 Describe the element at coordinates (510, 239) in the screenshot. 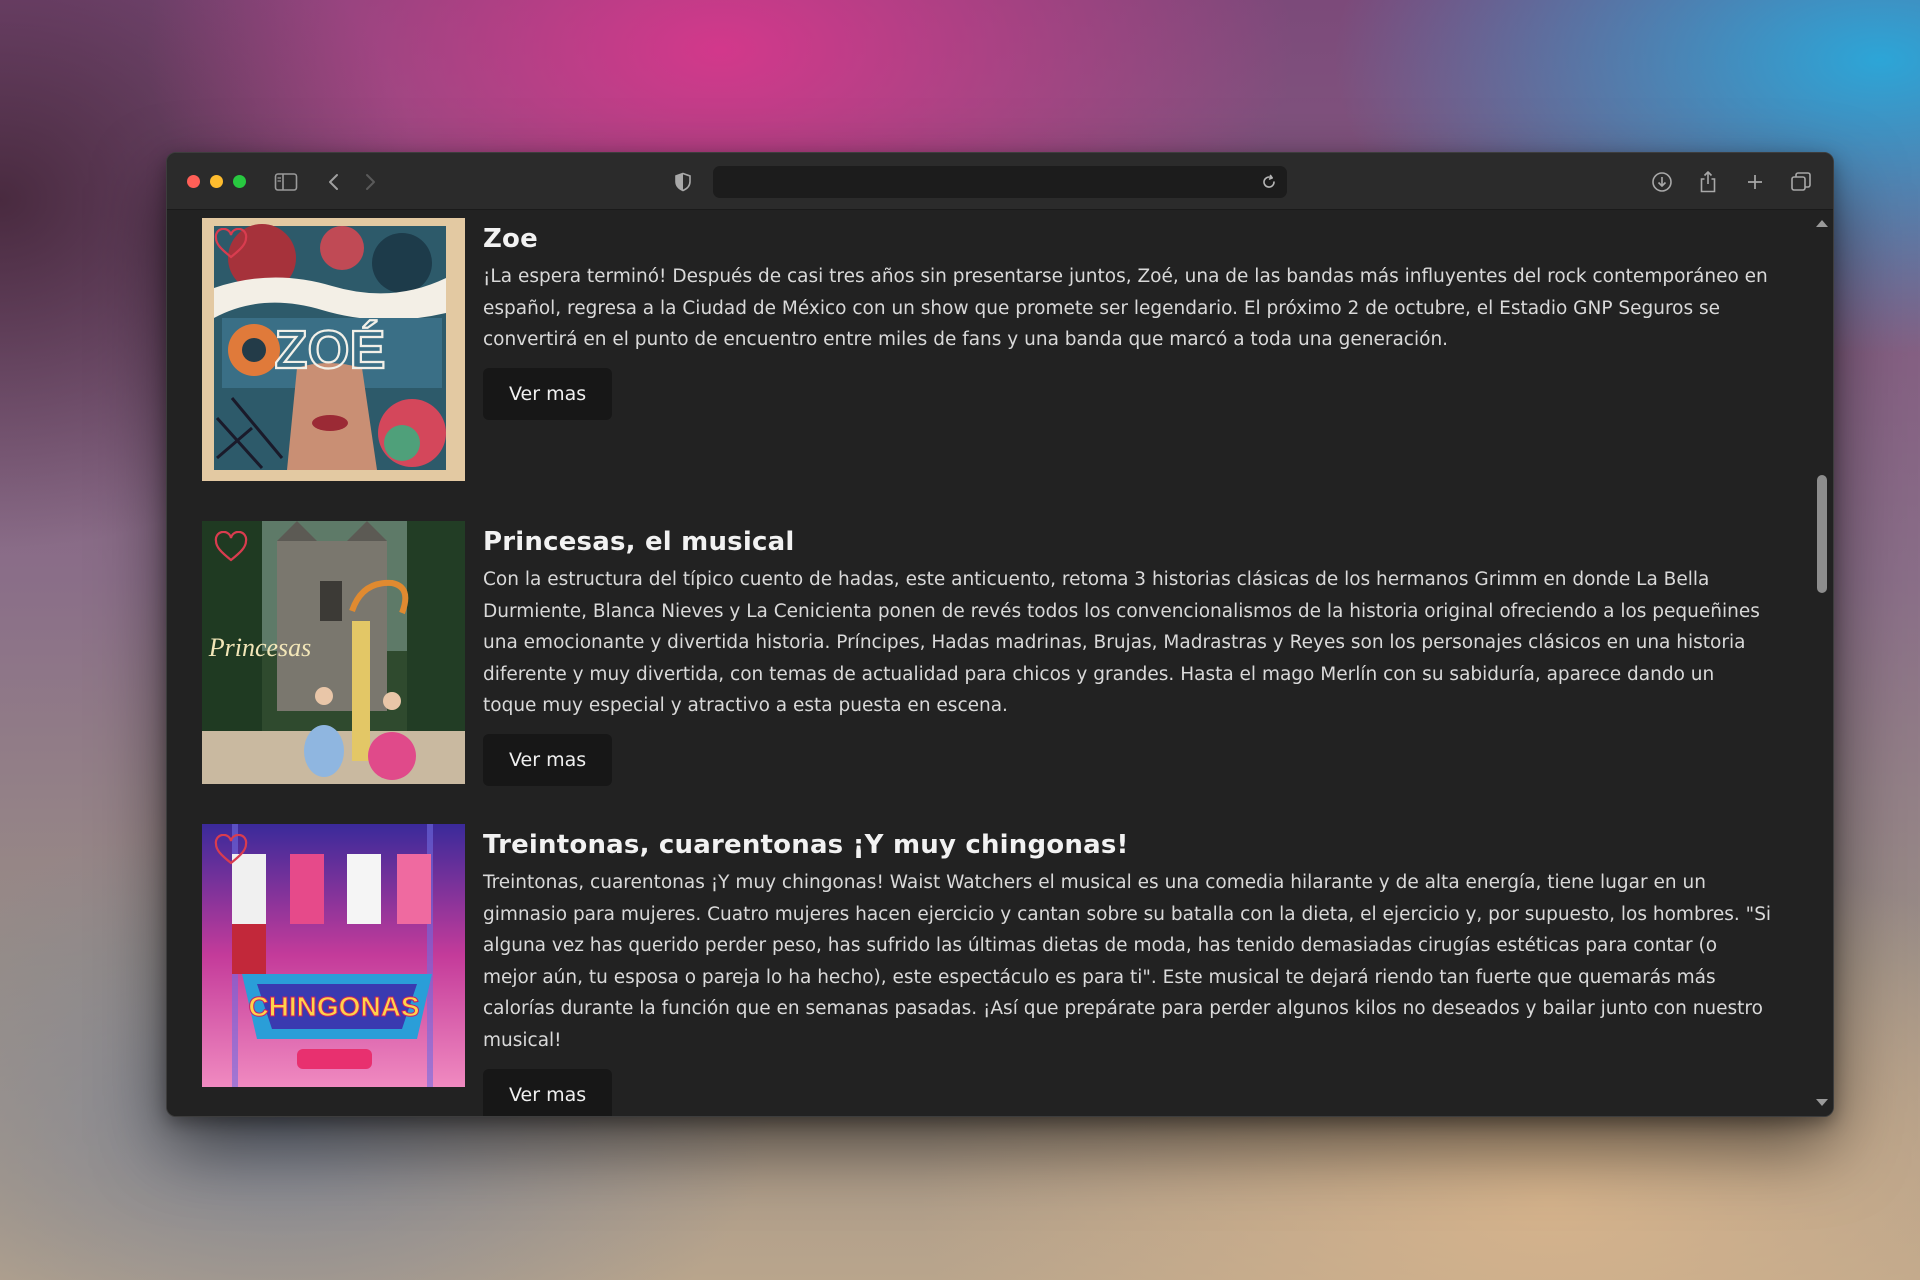

I see `event-title: Zoe` at that location.